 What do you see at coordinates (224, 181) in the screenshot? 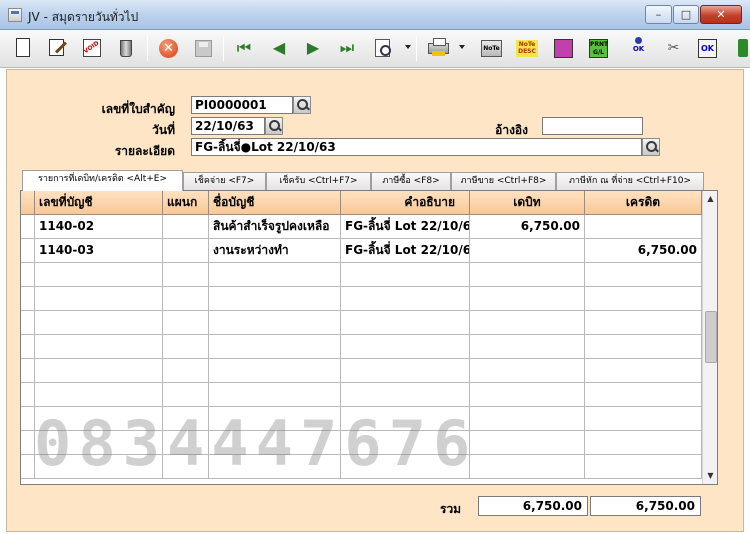
I see `tab-cheque-payment: เช็คจ่าย <F7>` at bounding box center [224, 181].